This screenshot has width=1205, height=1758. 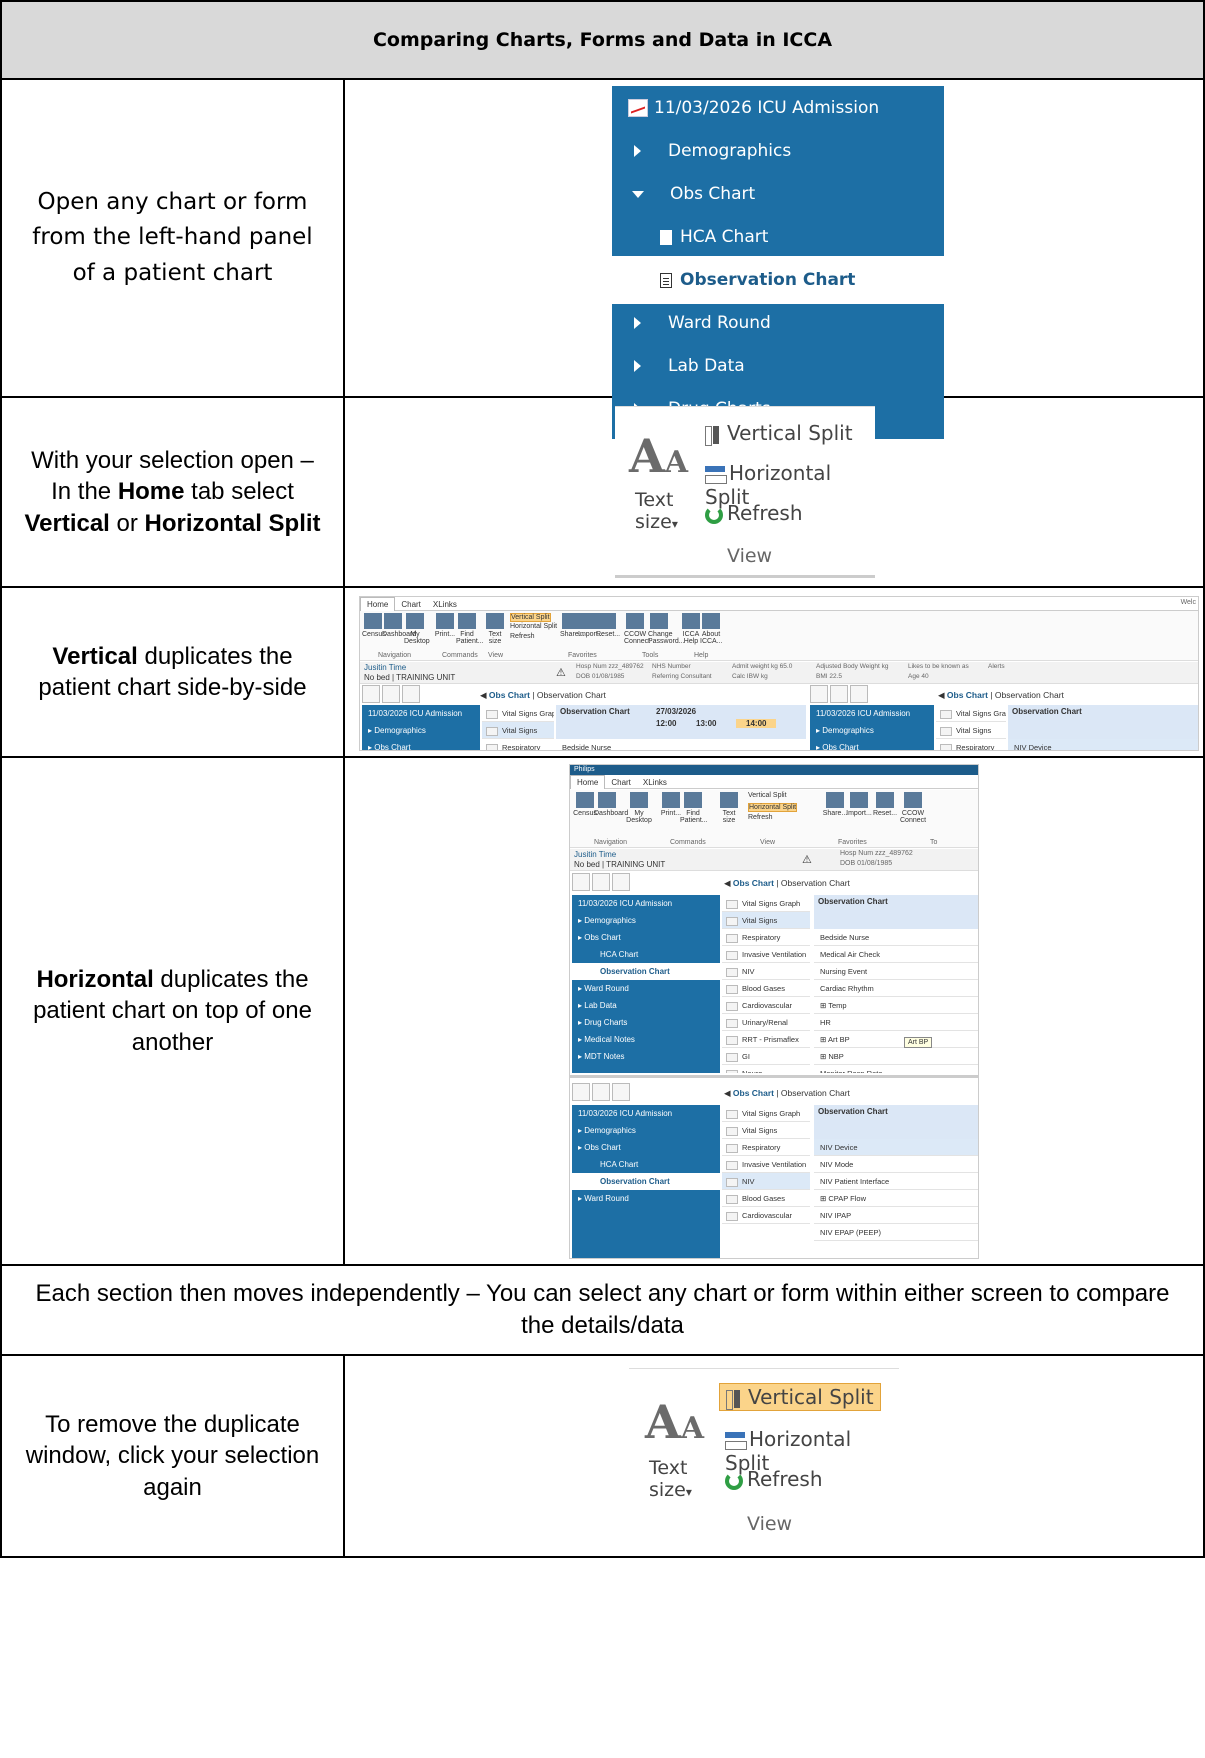 What do you see at coordinates (495, 629) in the screenshot?
I see `ribbon-button-text-size: Text size` at bounding box center [495, 629].